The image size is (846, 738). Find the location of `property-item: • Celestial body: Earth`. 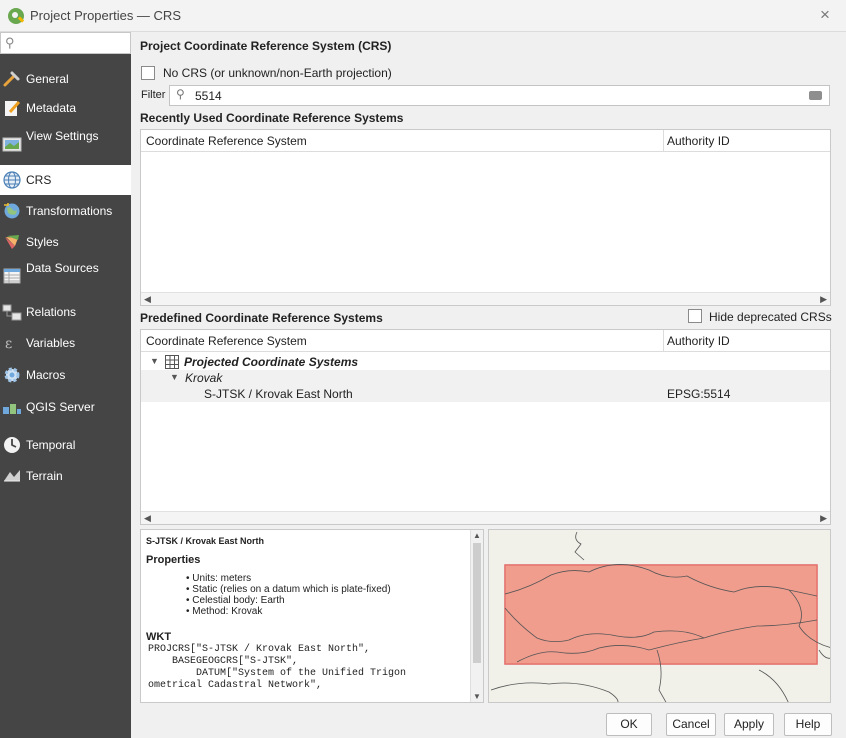

property-item: • Celestial body: Earth is located at coordinates (235, 600).